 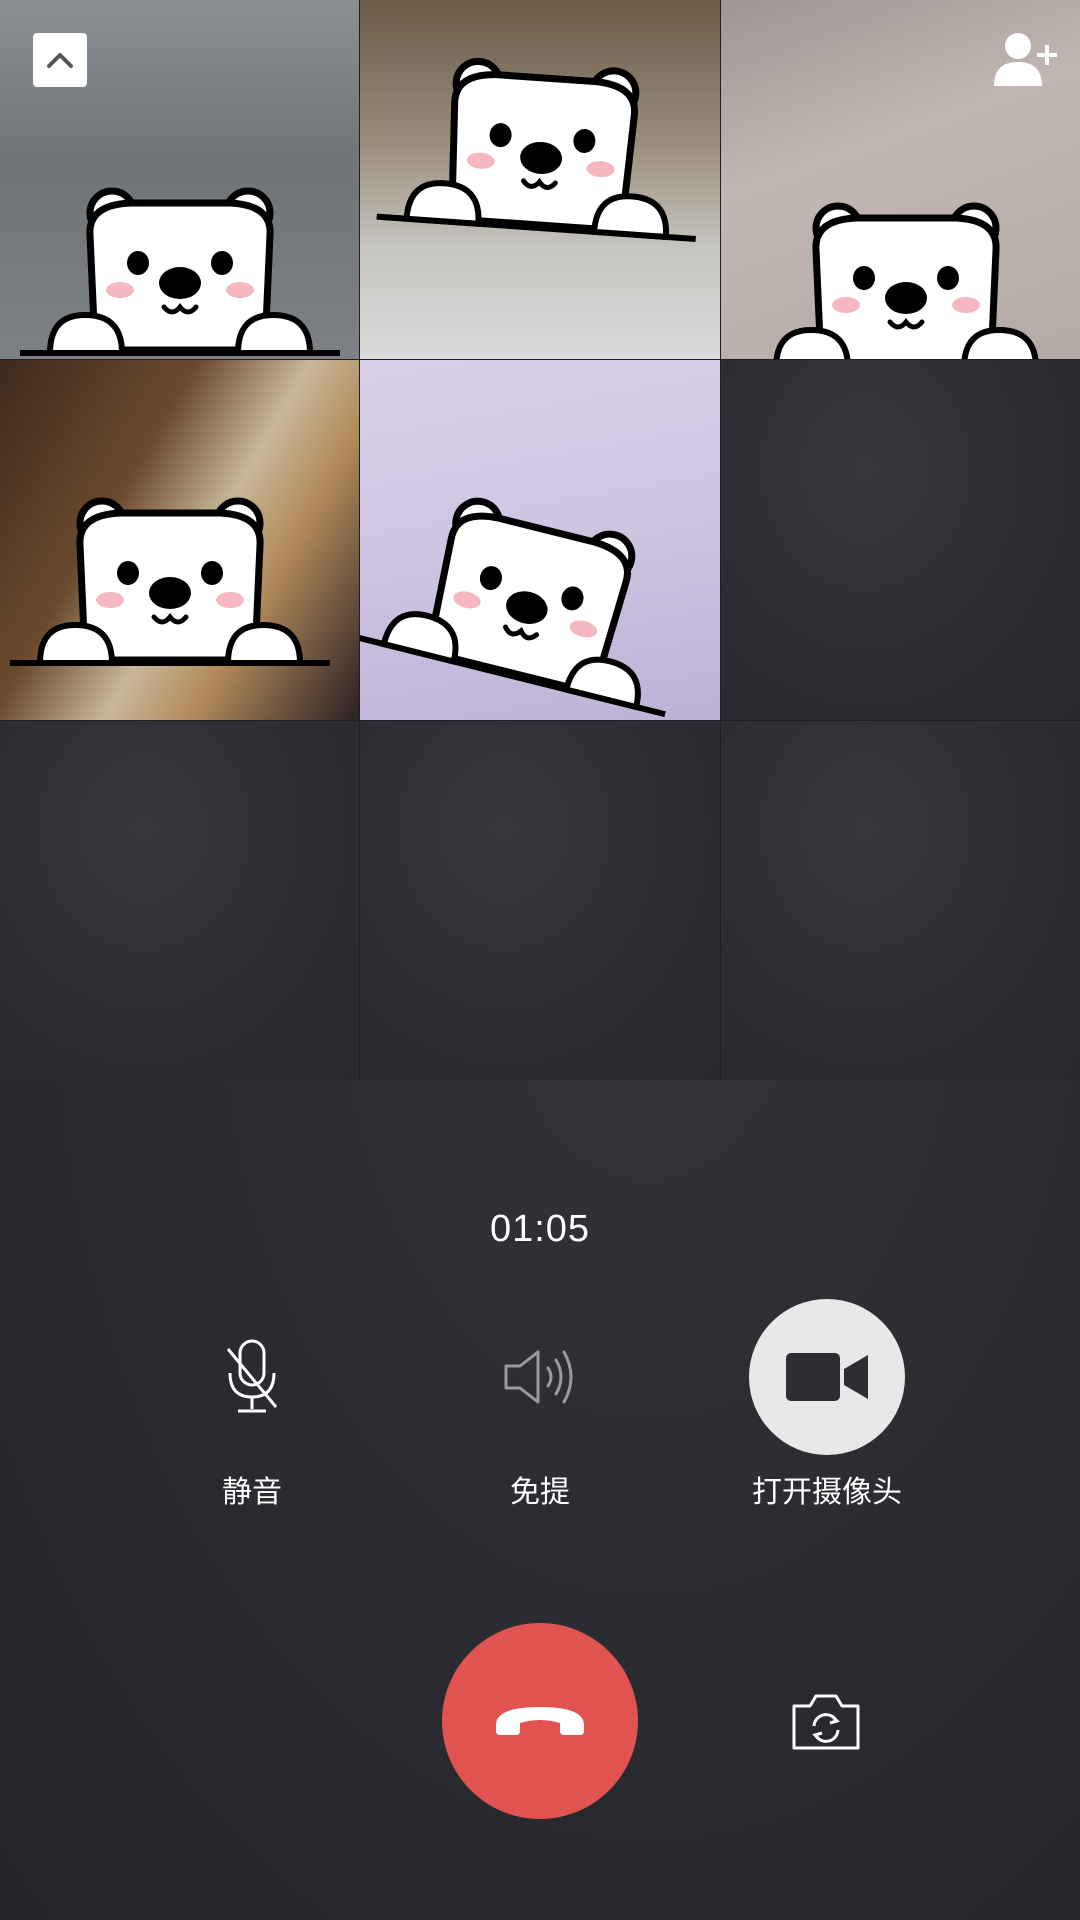 I want to click on add-participant-button, so click(x=1025, y=59).